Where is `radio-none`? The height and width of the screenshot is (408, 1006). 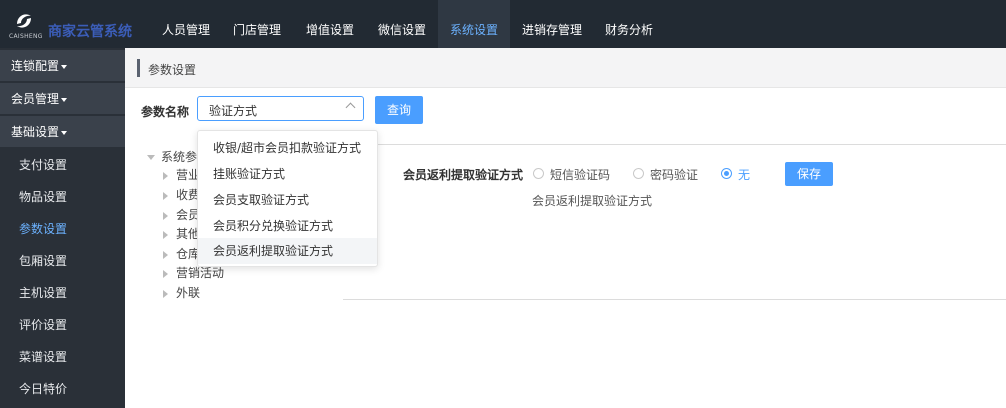
radio-none is located at coordinates (726, 173).